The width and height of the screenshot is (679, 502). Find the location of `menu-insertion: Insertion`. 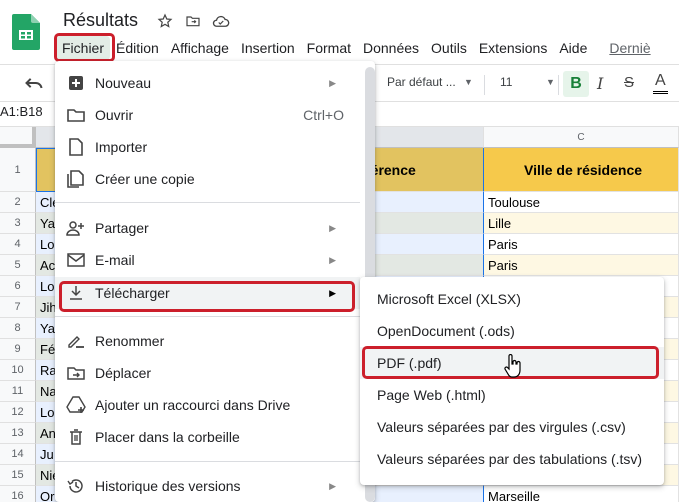

menu-insertion: Insertion is located at coordinates (268, 48).